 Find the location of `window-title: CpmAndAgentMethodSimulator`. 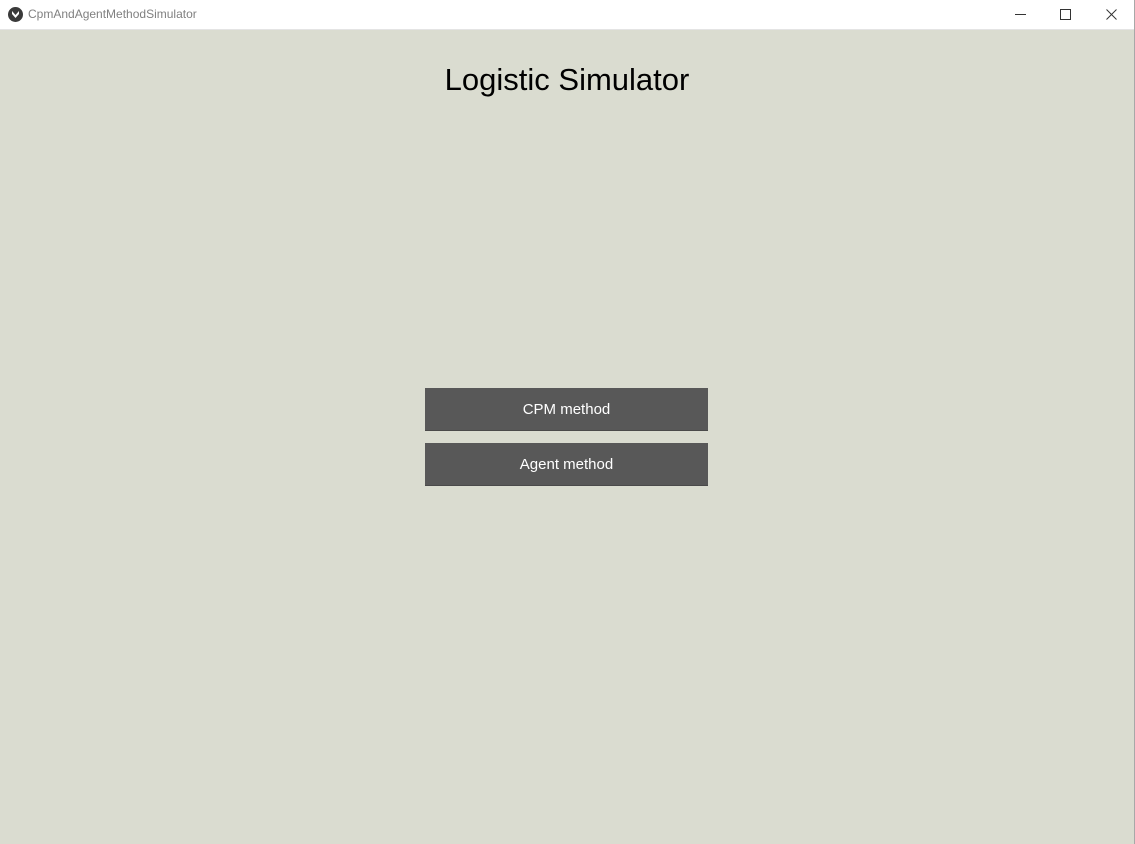

window-title: CpmAndAgentMethodSimulator is located at coordinates (112, 14).